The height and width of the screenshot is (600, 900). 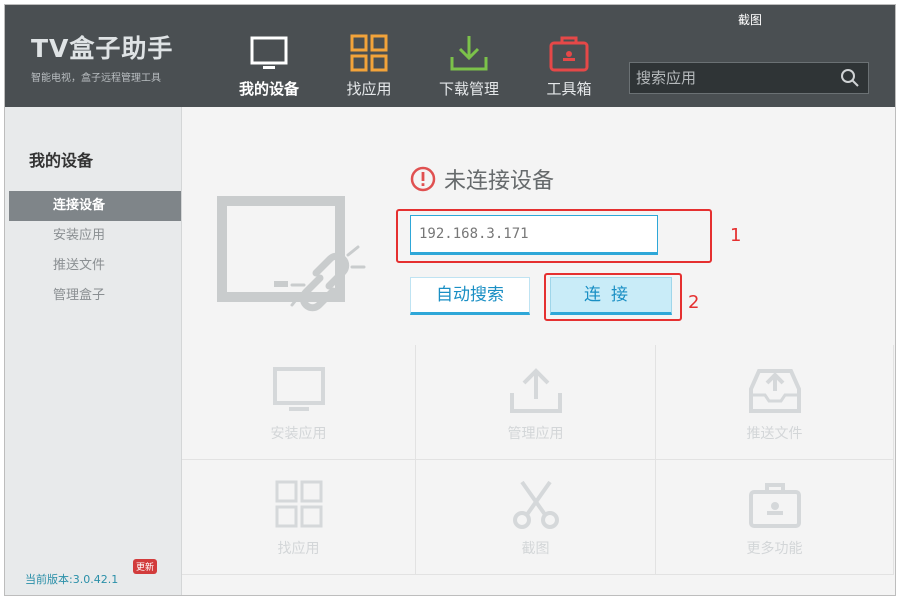 I want to click on annotation-number-2: 2, so click(x=694, y=302).